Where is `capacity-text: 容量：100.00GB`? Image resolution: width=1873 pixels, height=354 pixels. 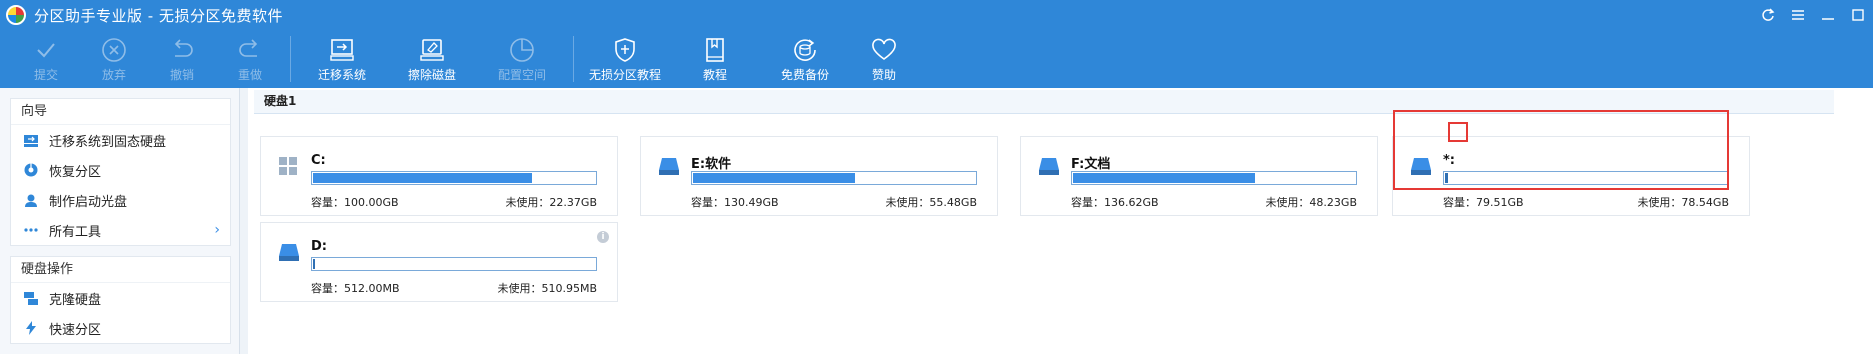 capacity-text: 容量：100.00GB is located at coordinates (355, 202).